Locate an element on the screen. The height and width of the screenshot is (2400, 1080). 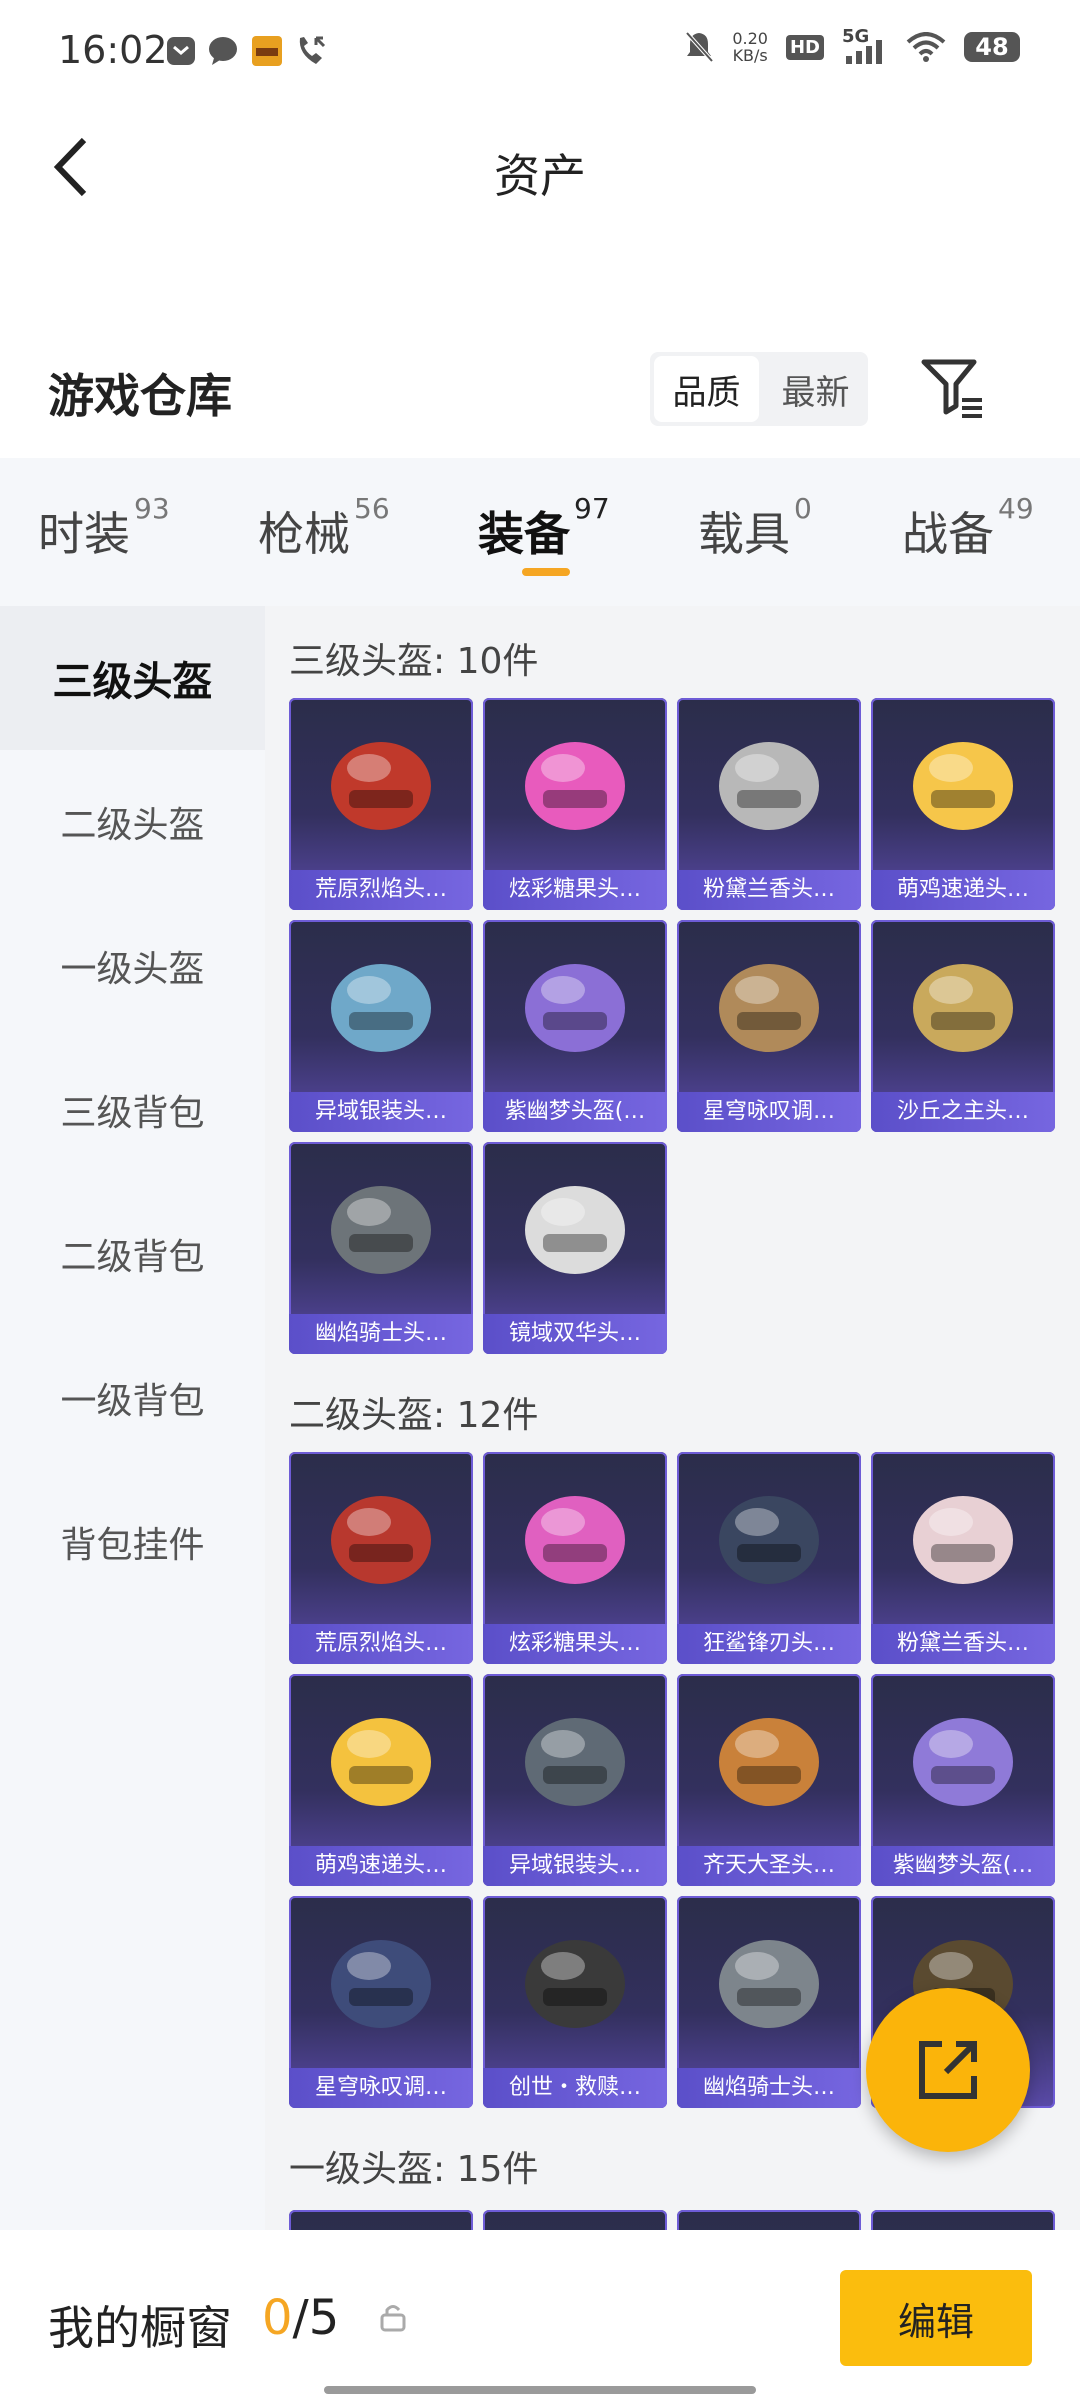
sidebar-item-level2-backpack: 二级背包 is located at coordinates (132, 1254).